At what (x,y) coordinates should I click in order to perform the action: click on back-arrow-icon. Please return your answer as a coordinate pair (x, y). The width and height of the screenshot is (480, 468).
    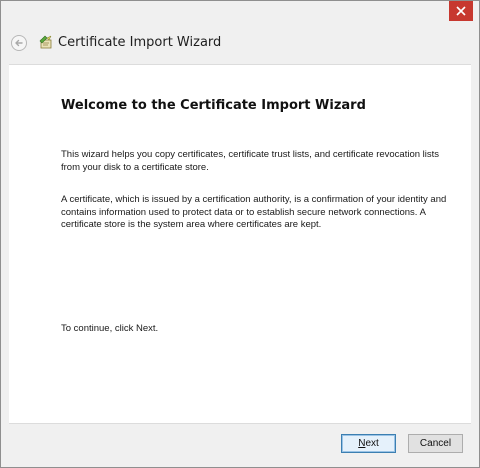
    Looking at the image, I should click on (19, 43).